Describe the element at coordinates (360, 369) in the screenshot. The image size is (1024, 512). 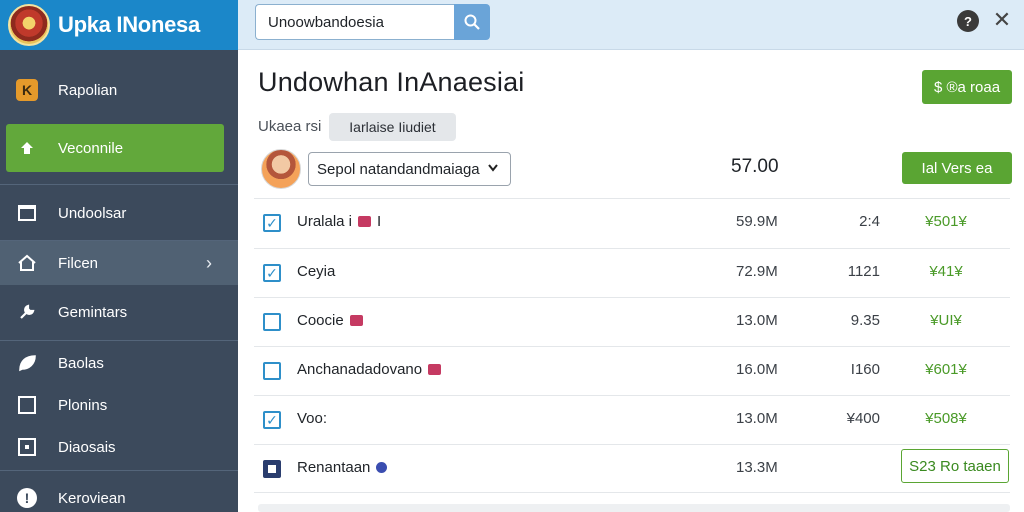
I see `row-name: Anchanadadovano` at that location.